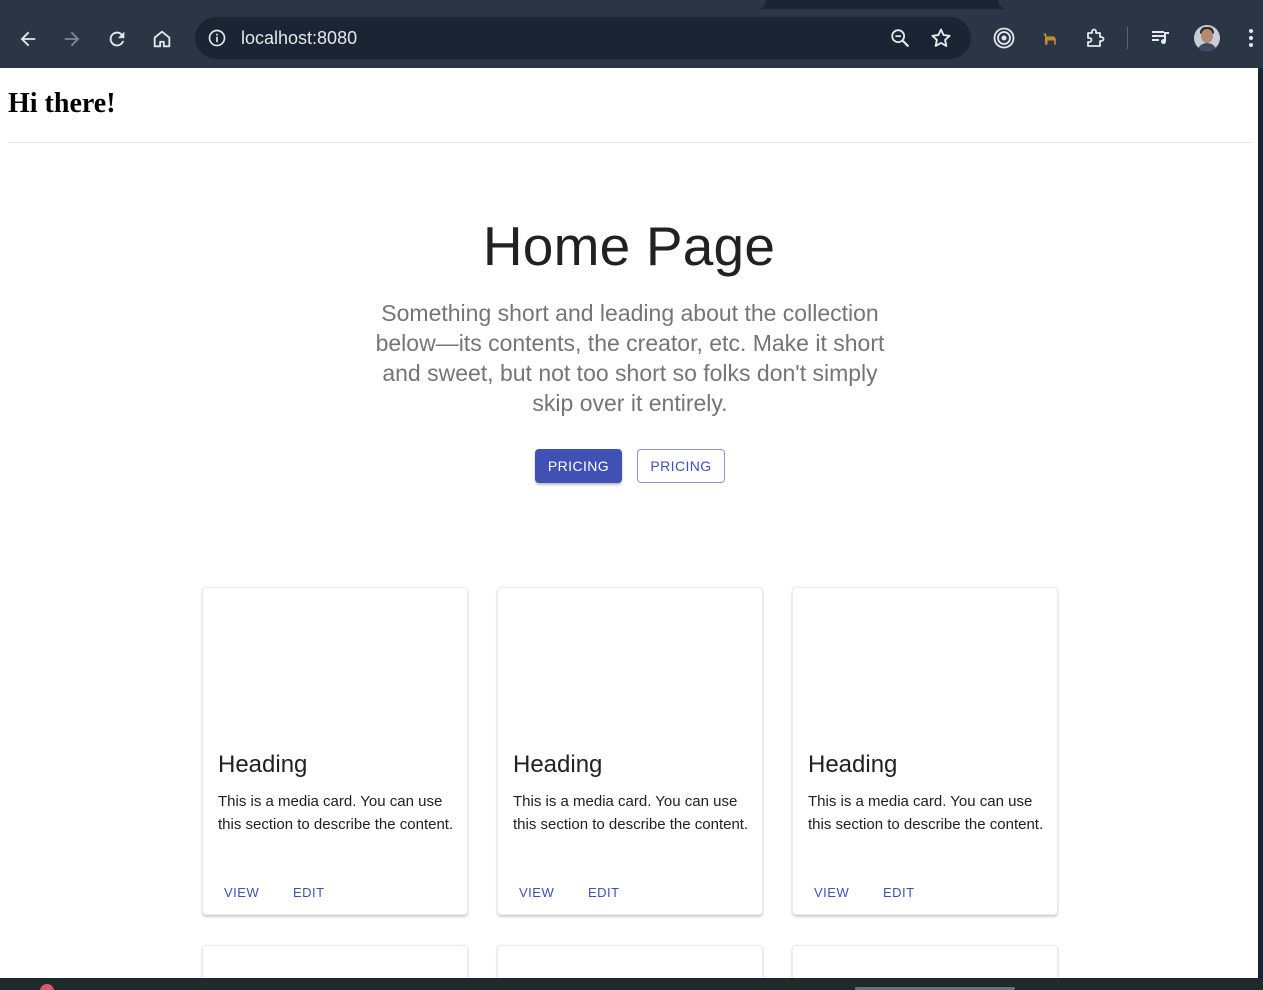 This screenshot has width=1263, height=990. Describe the element at coordinates (578, 466) in the screenshot. I see `pricing-primary-button: Pricing` at that location.